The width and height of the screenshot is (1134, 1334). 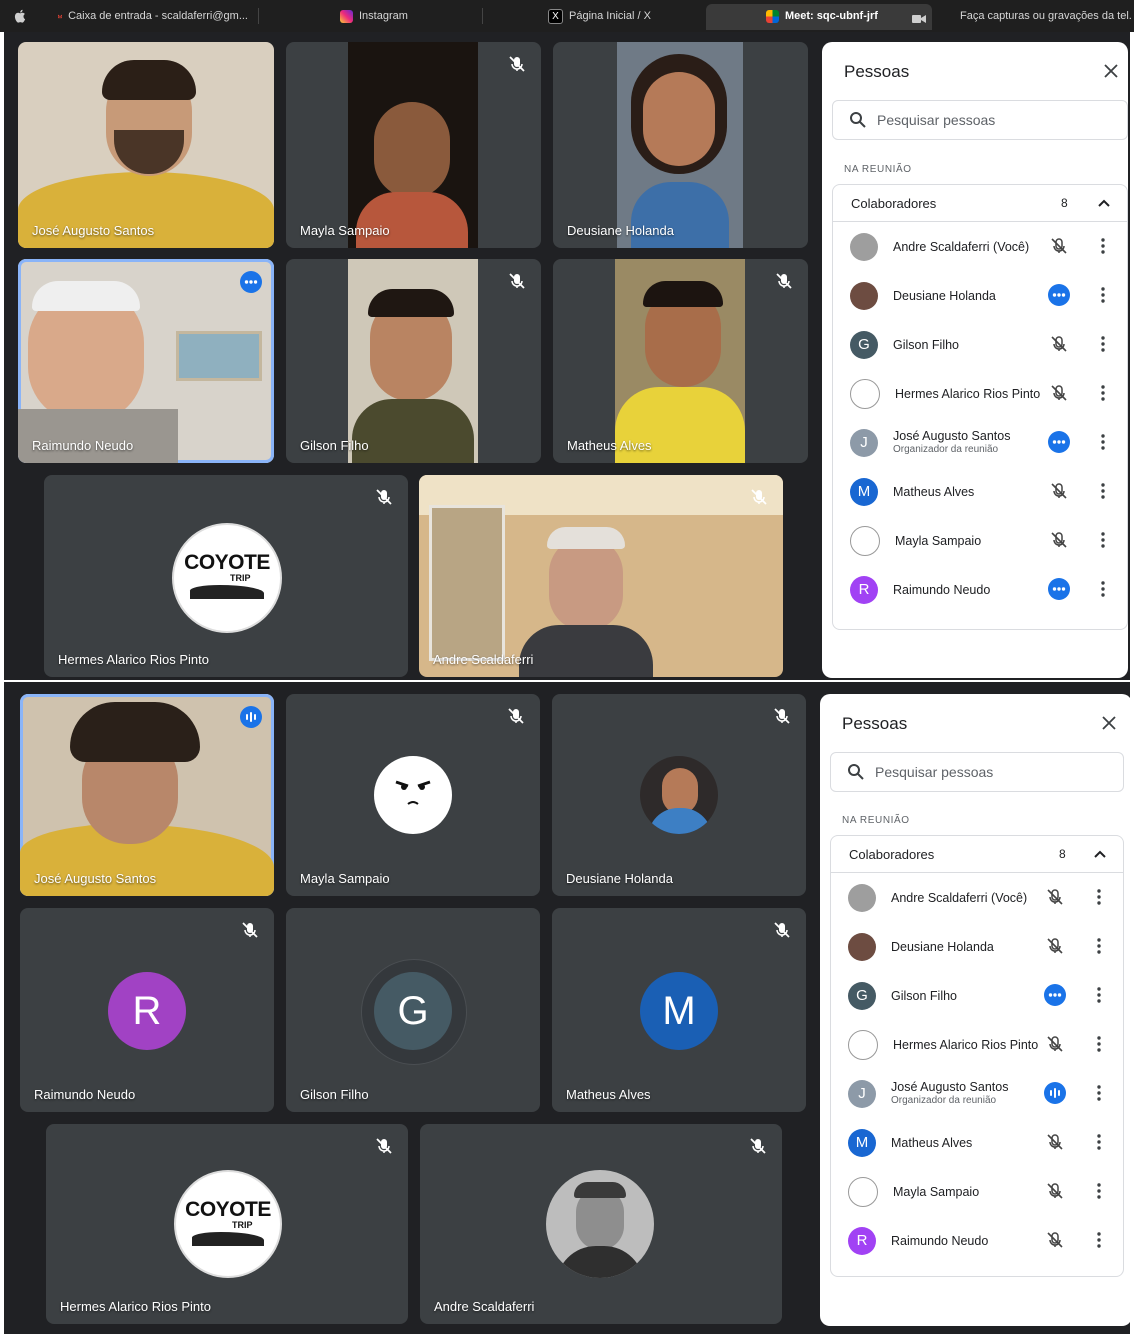 I want to click on video-tile-matheus: M Matheus Alves, so click(x=679, y=1010).